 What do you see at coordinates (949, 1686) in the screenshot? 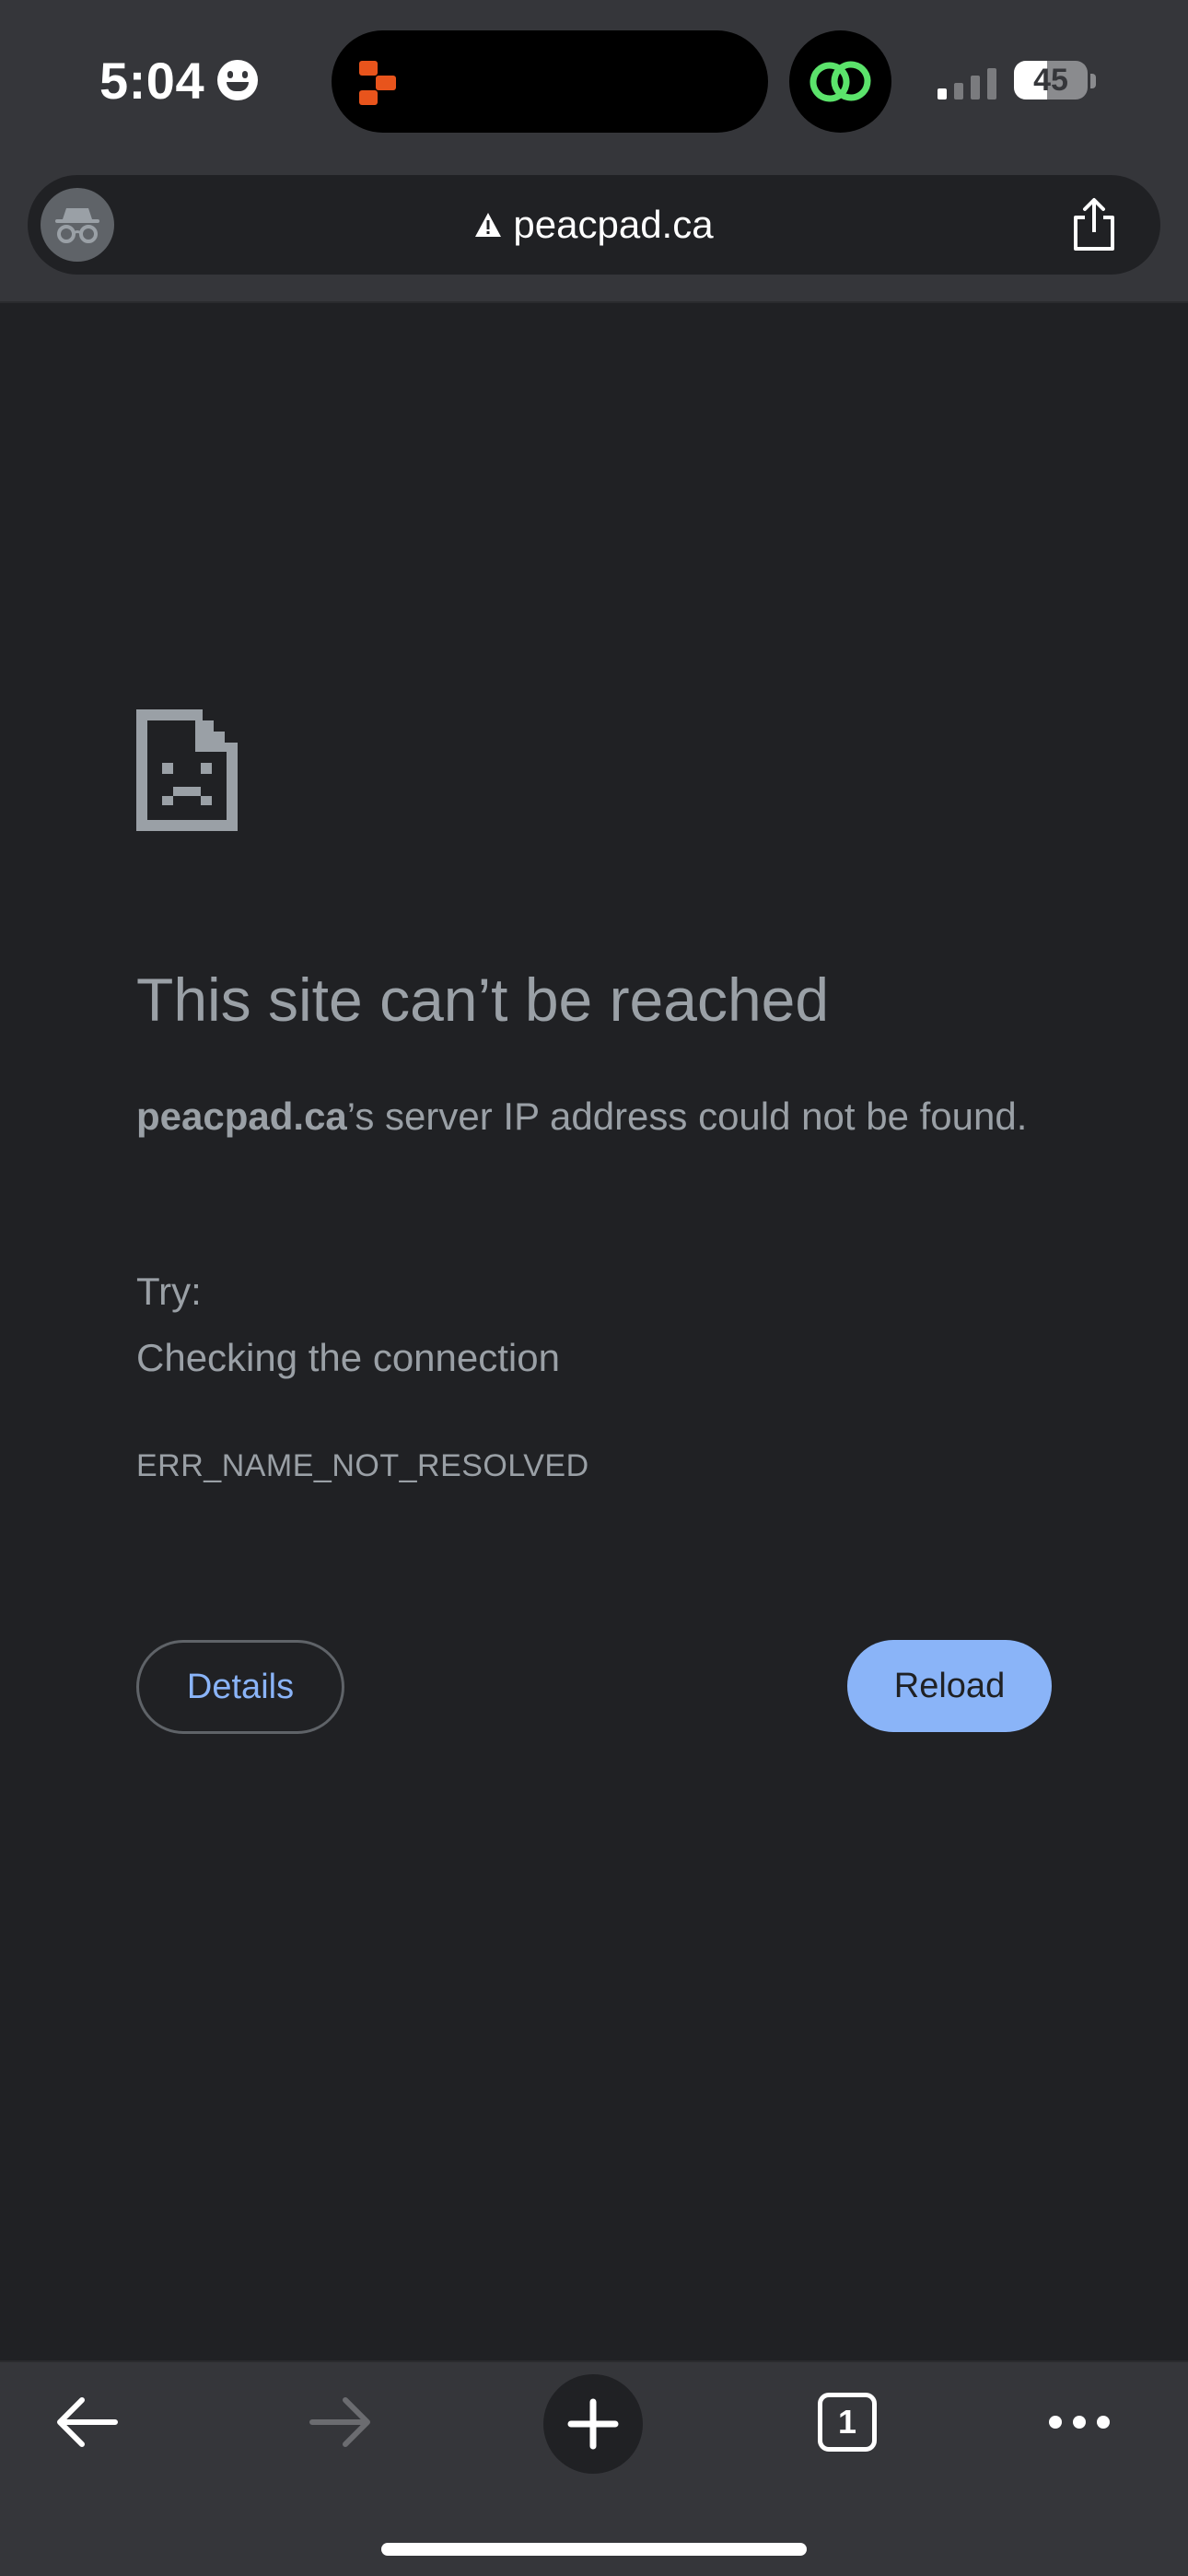
I see `reload-button: Reload` at bounding box center [949, 1686].